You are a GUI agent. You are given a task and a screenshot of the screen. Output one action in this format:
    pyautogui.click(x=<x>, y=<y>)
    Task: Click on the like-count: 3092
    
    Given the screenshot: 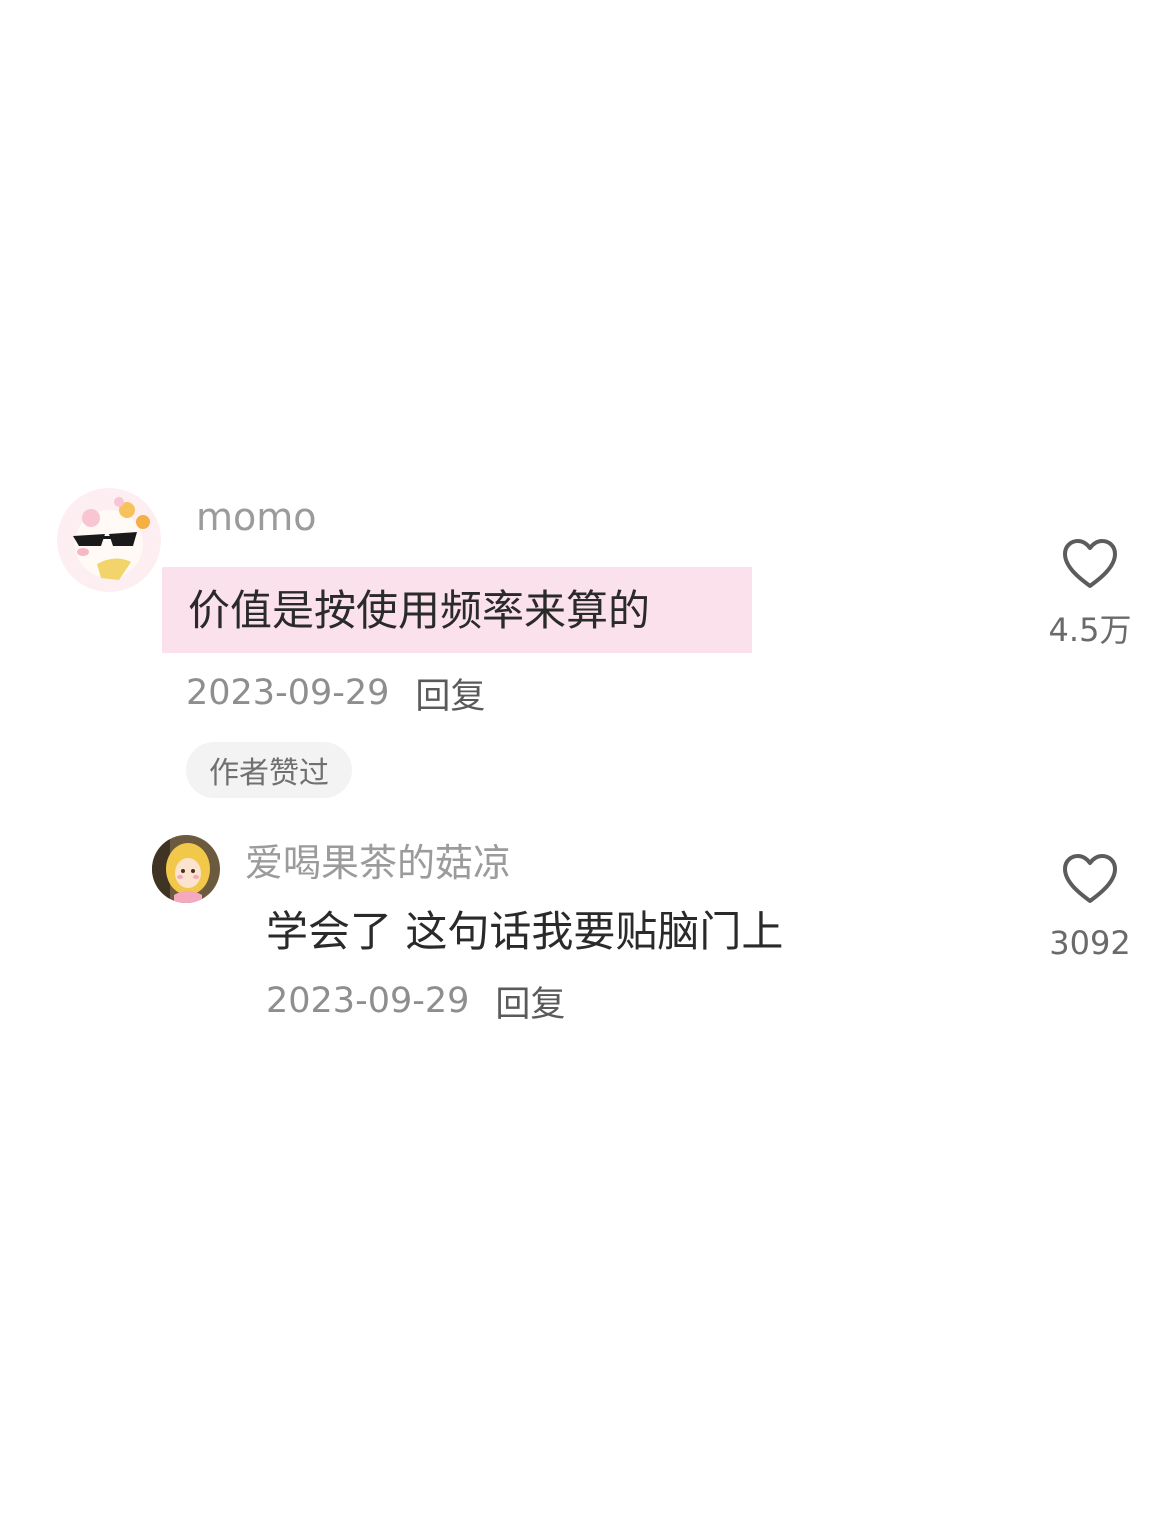 What is the action you would take?
    pyautogui.click(x=1090, y=943)
    